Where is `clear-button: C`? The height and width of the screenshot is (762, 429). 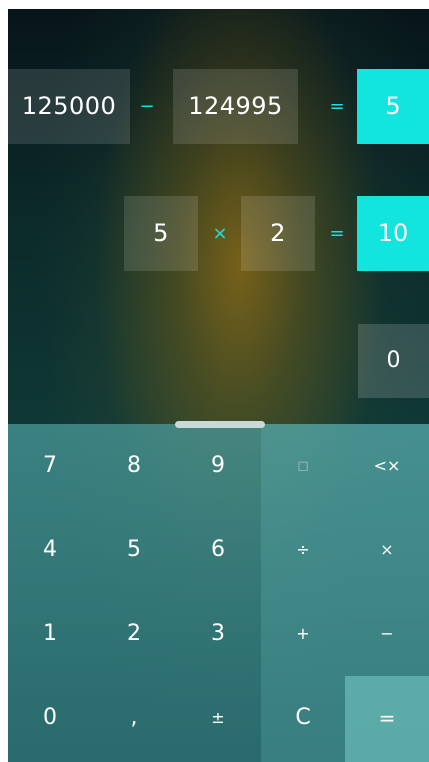
clear-button: C is located at coordinates (303, 718).